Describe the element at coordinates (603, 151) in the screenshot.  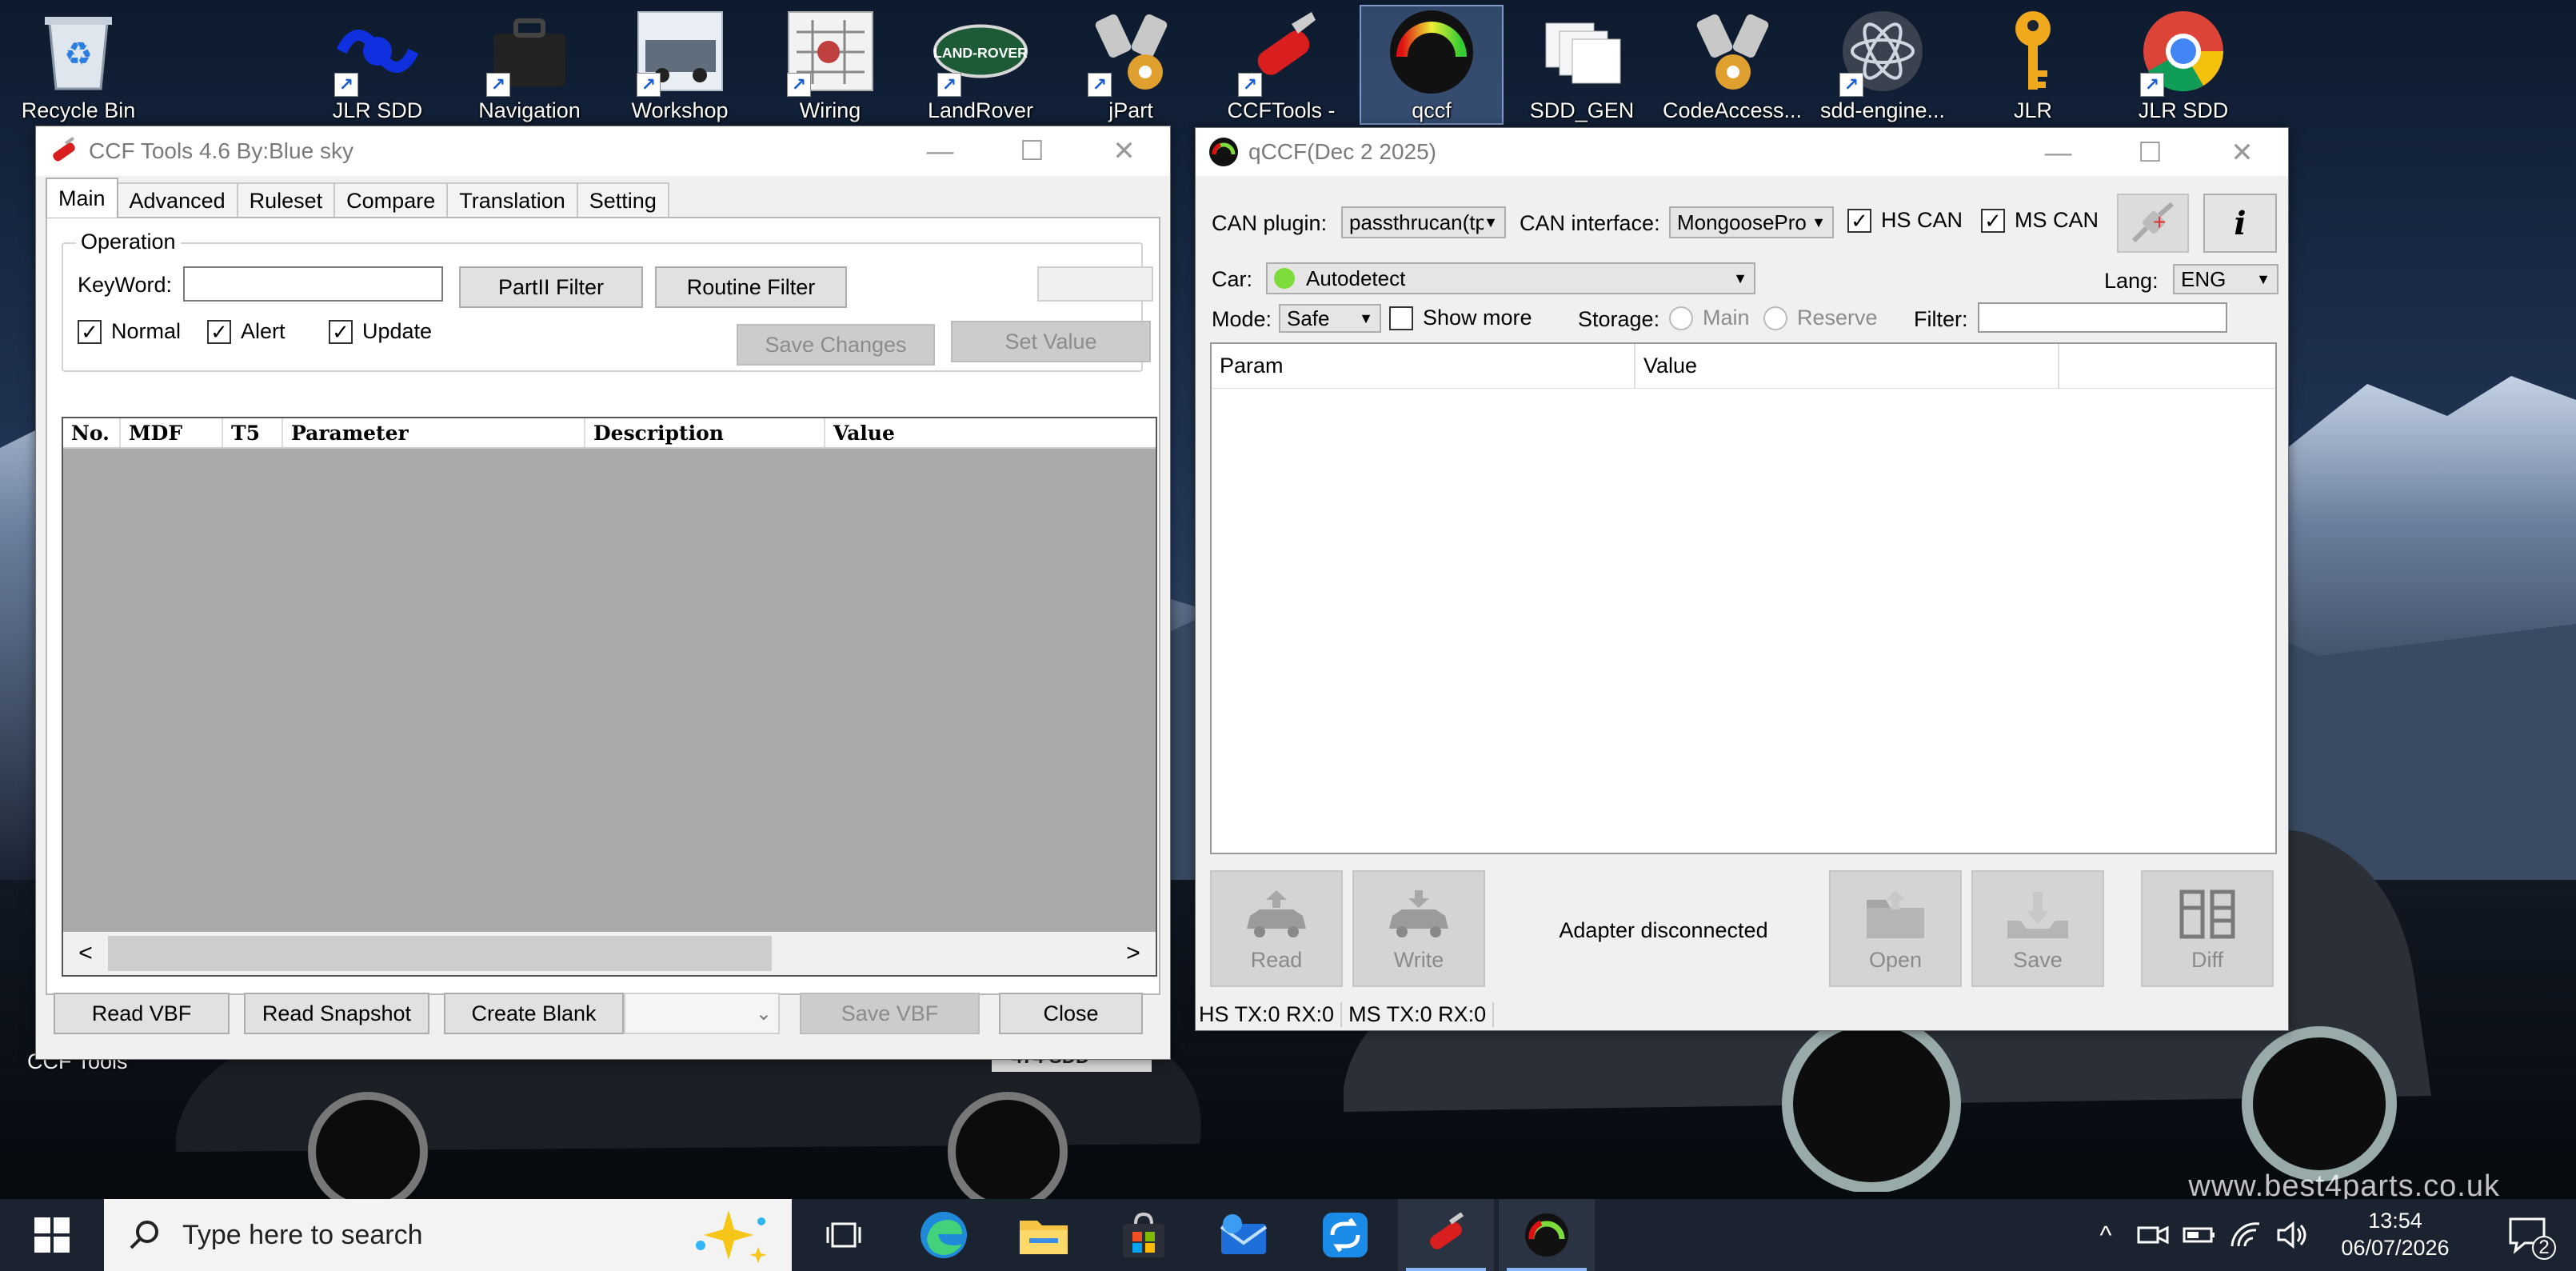
I see `ccf-titlebar: CCF Tools 4.6 By:Blue sky — ☐ ✕` at that location.